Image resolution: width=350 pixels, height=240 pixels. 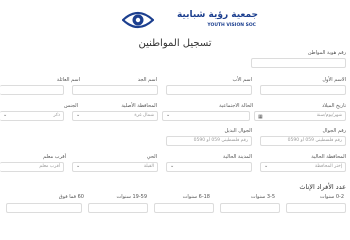 I want to click on id-number-input, so click(x=298, y=63).